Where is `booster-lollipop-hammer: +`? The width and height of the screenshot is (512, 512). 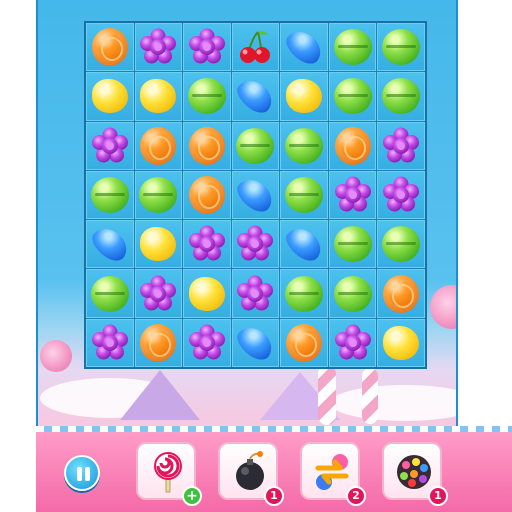
booster-lollipop-hammer: + is located at coordinates (169, 474).